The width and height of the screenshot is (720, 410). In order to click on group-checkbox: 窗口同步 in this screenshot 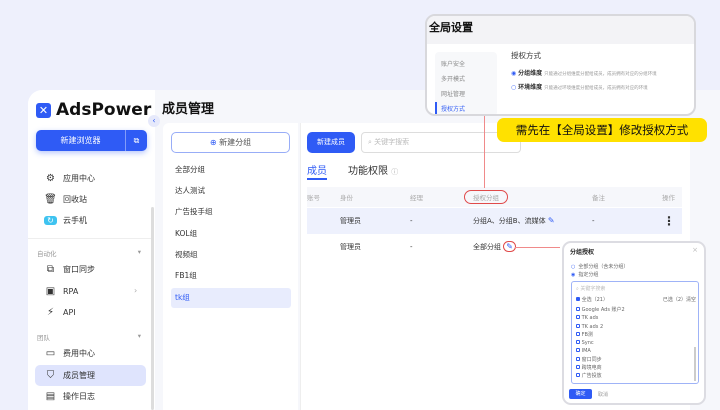, I will do `click(600, 360)`.